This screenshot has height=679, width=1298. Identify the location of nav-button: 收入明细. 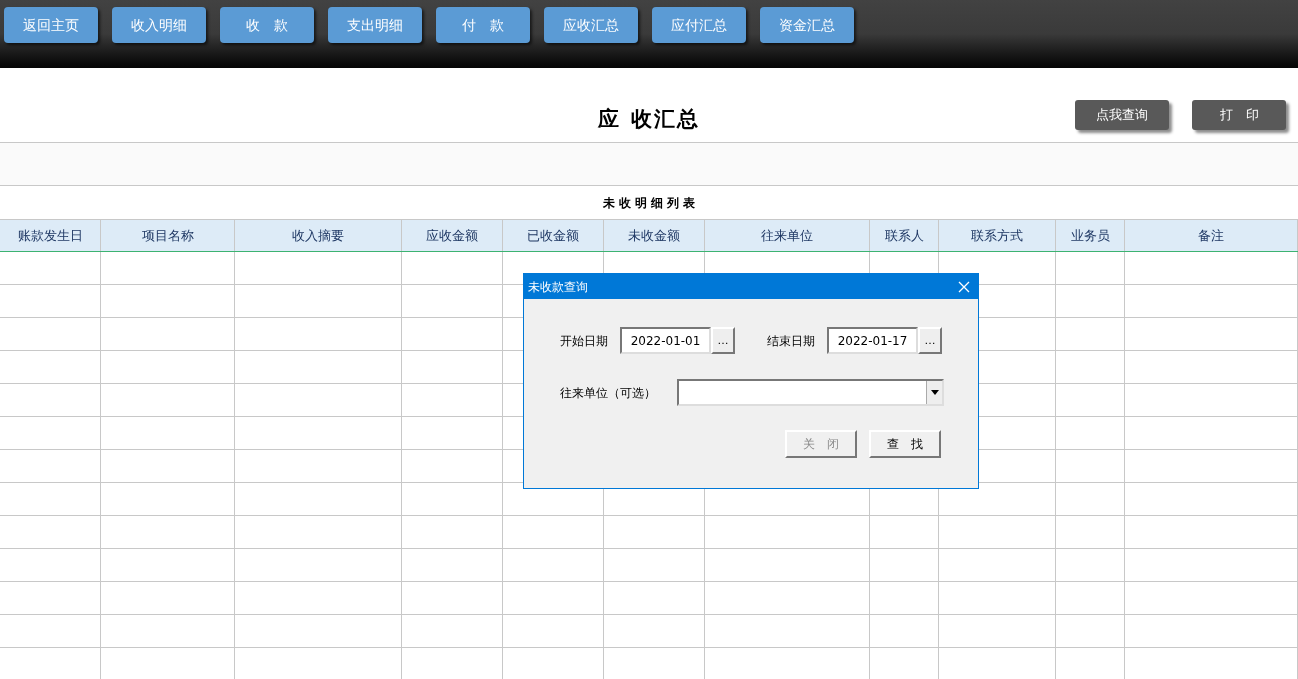
(159, 25).